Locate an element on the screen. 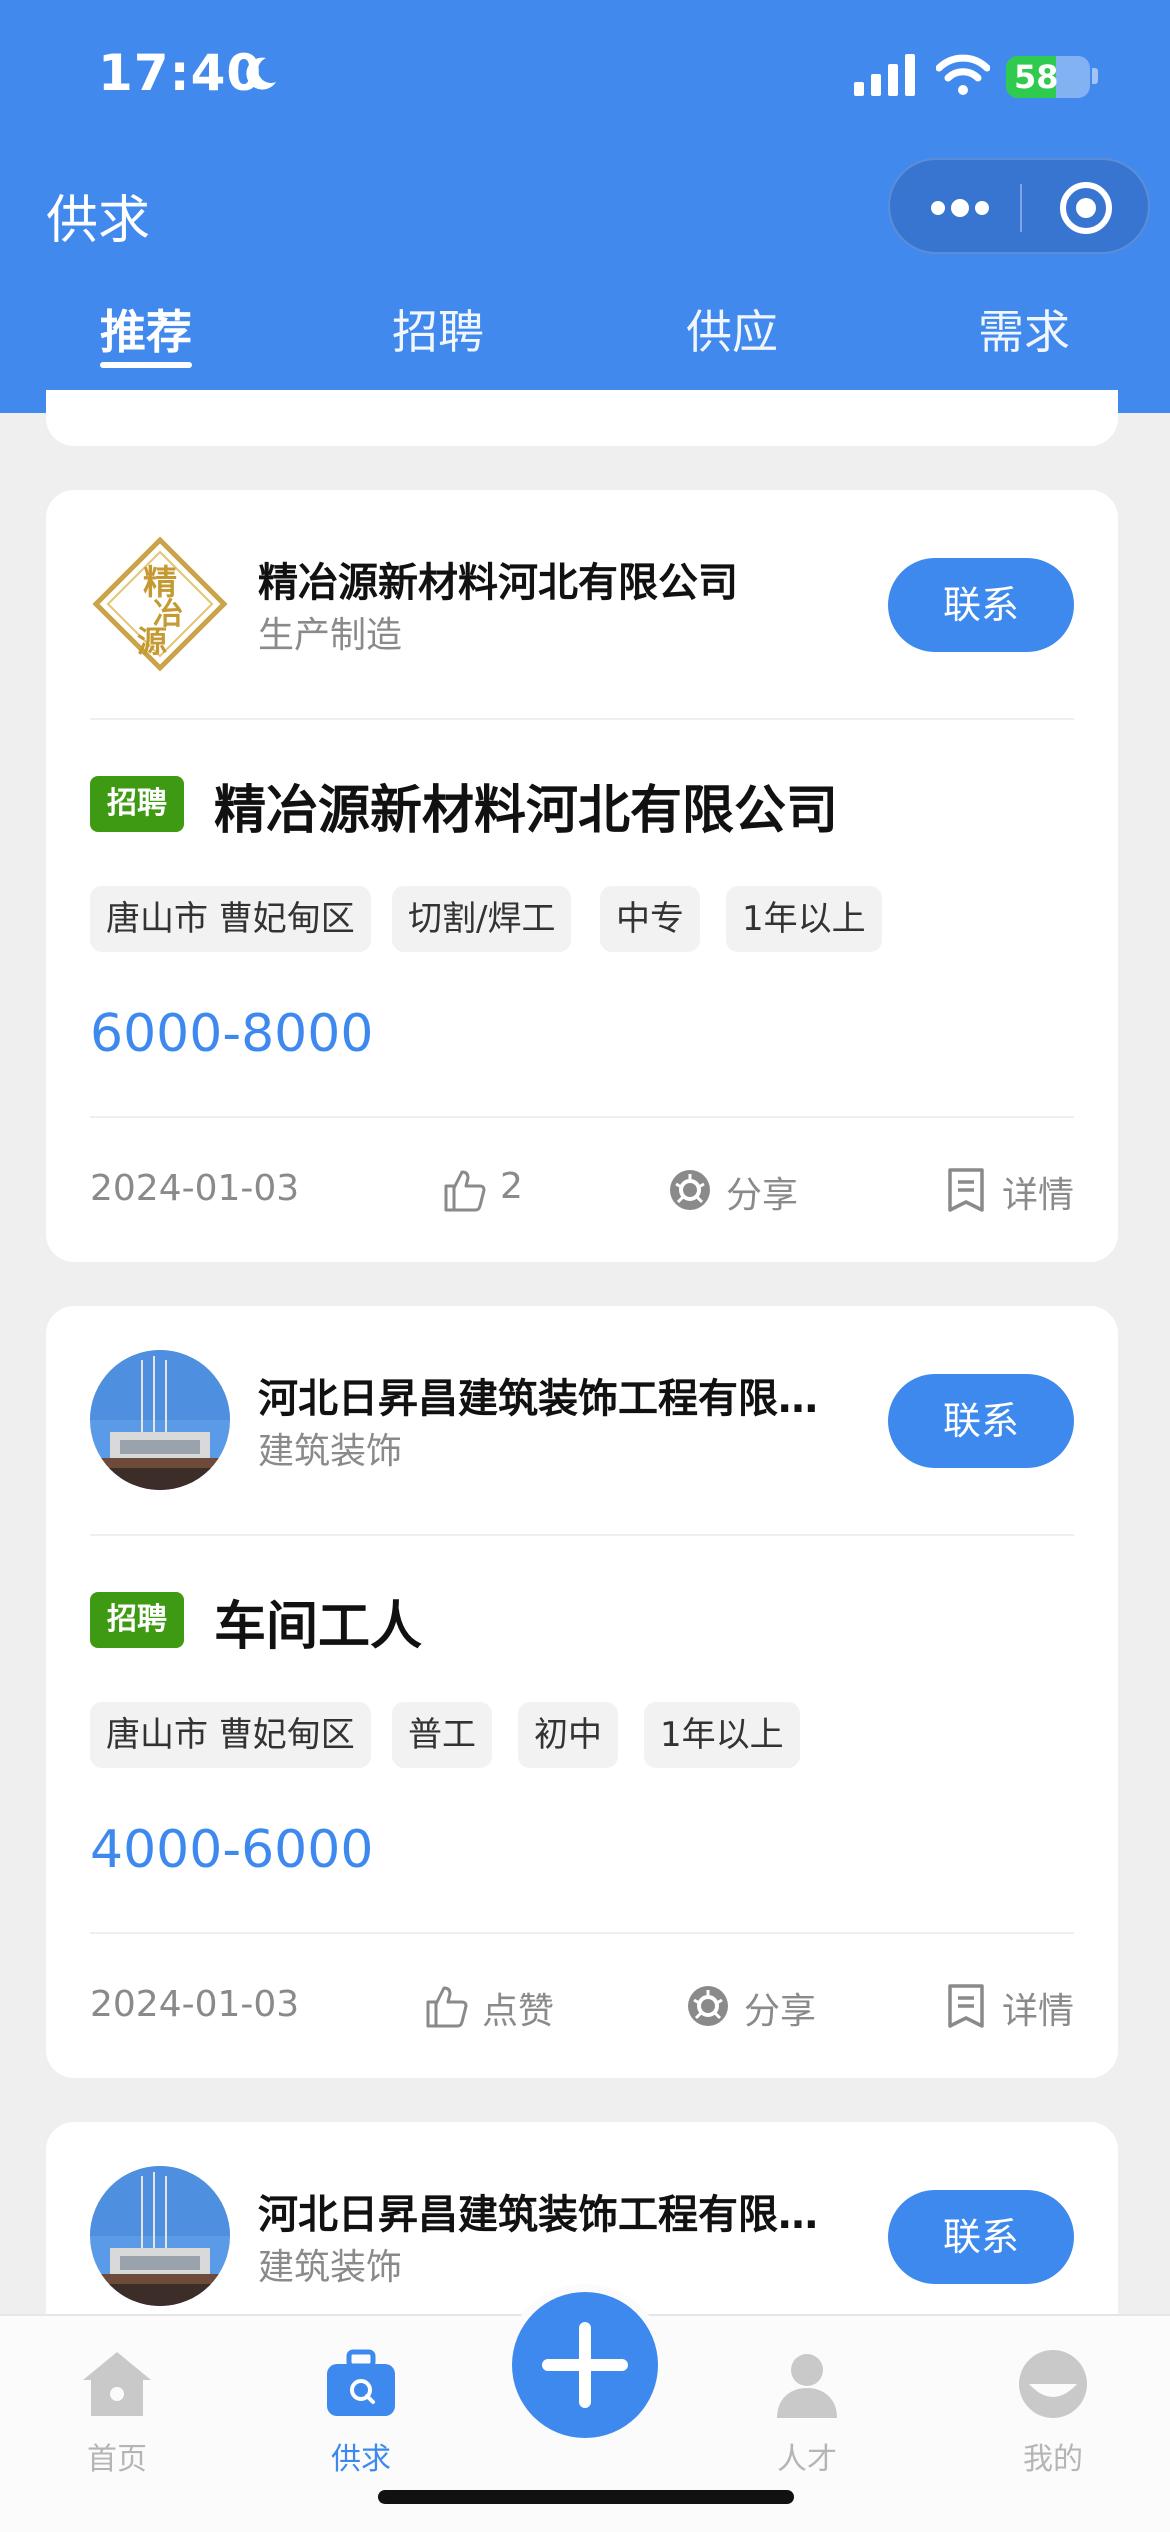 The width and height of the screenshot is (1170, 2532). tab-bar: 推荐 招聘 供应 需求 is located at coordinates (585, 336).